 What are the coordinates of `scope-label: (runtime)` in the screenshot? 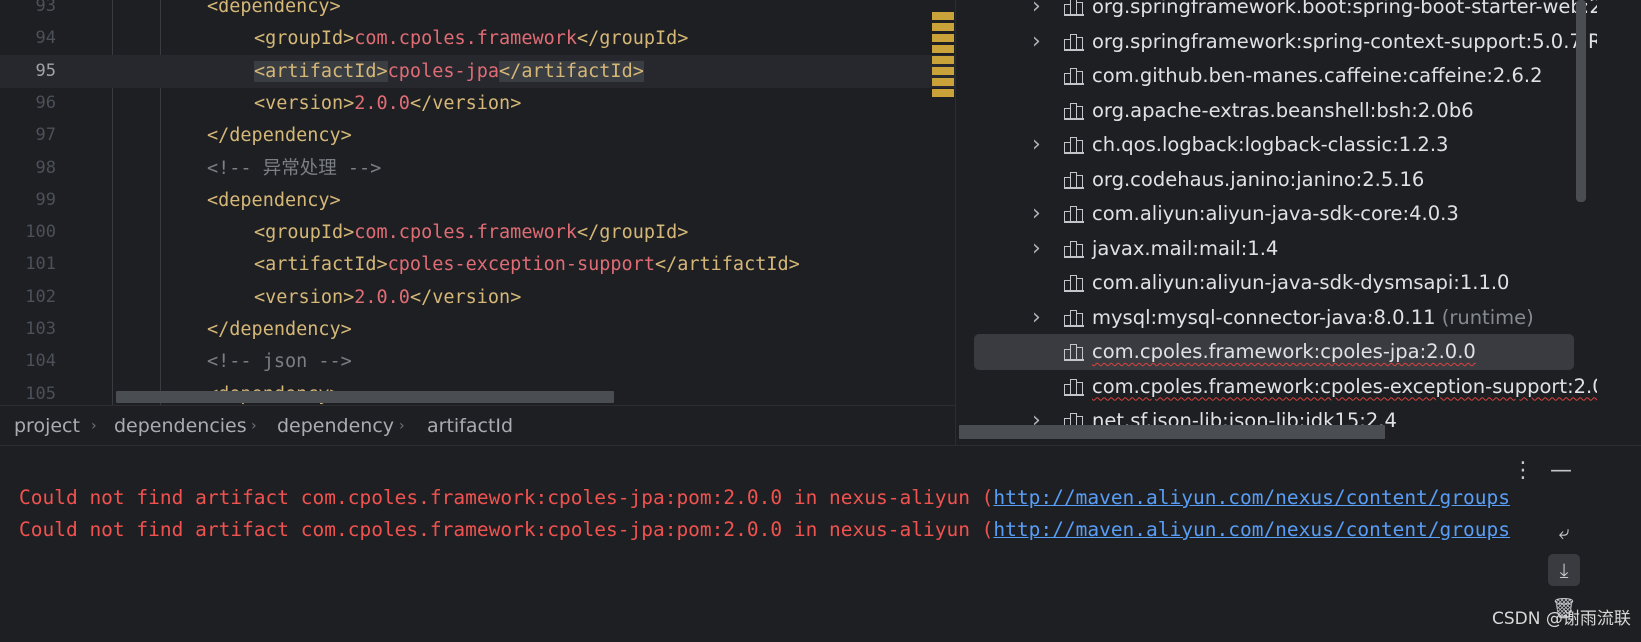 It's located at (1484, 317).